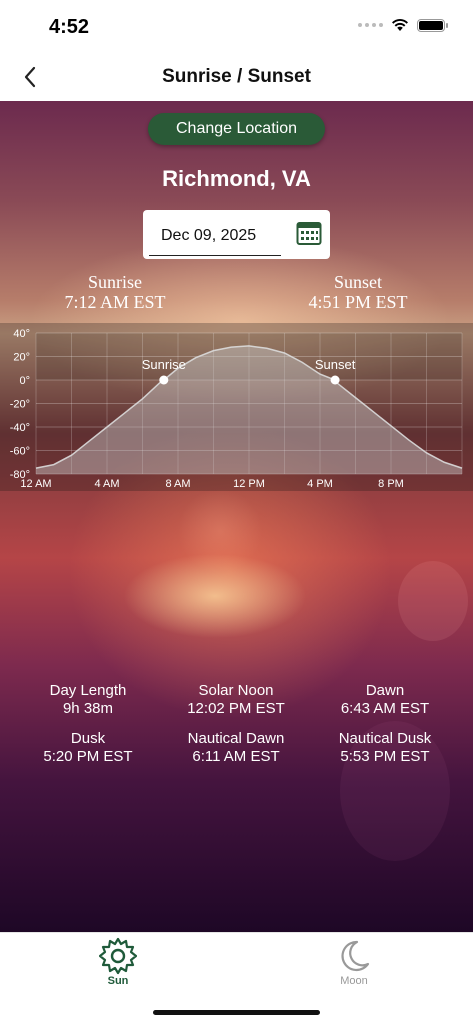 This screenshot has width=473, height=1025. What do you see at coordinates (177, 484) in the screenshot?
I see `x-tick-label: 8 AM` at bounding box center [177, 484].